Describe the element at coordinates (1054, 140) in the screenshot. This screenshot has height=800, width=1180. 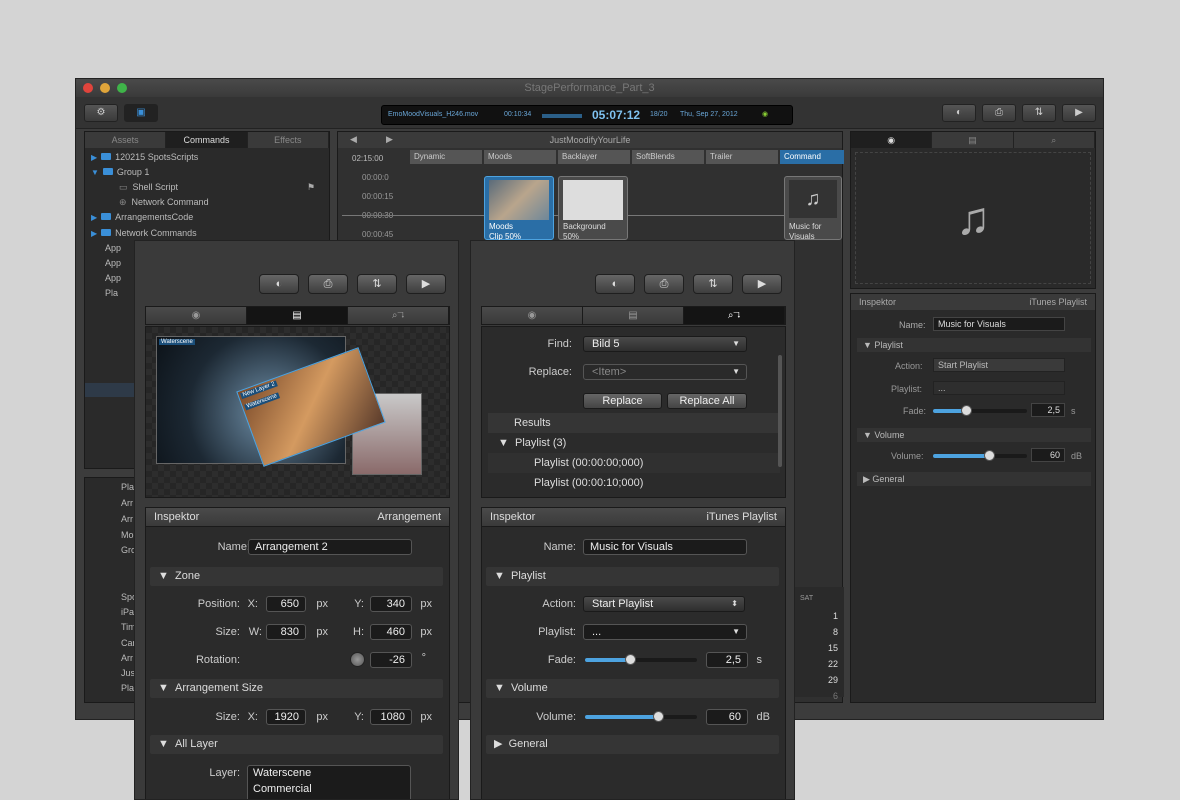
I see `tab-search: ⌕` at that location.